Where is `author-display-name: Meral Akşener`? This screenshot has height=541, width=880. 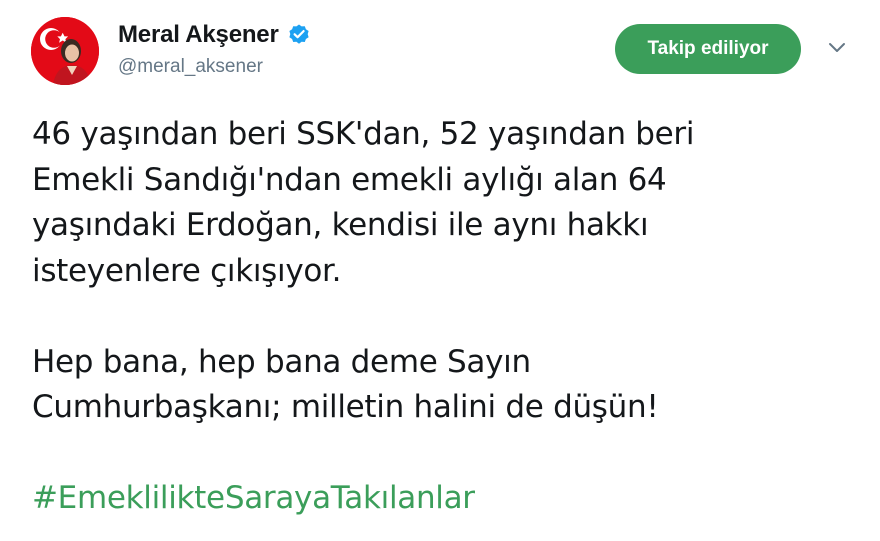 author-display-name: Meral Akşener is located at coordinates (198, 35).